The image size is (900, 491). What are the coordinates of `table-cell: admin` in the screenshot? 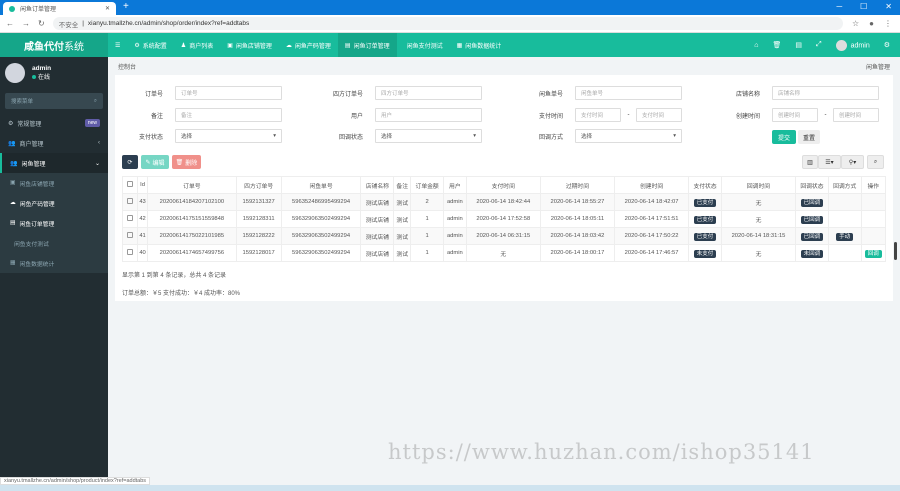 It's located at (454, 202).